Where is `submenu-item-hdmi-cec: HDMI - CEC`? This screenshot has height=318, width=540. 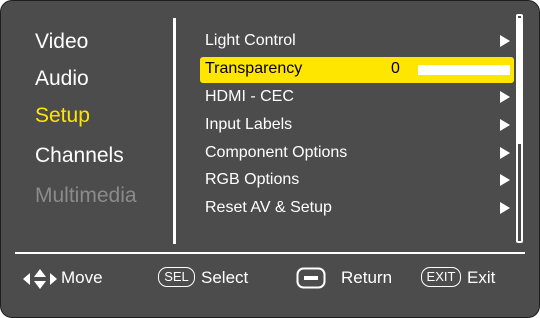
submenu-item-hdmi-cec: HDMI - CEC is located at coordinates (357, 98).